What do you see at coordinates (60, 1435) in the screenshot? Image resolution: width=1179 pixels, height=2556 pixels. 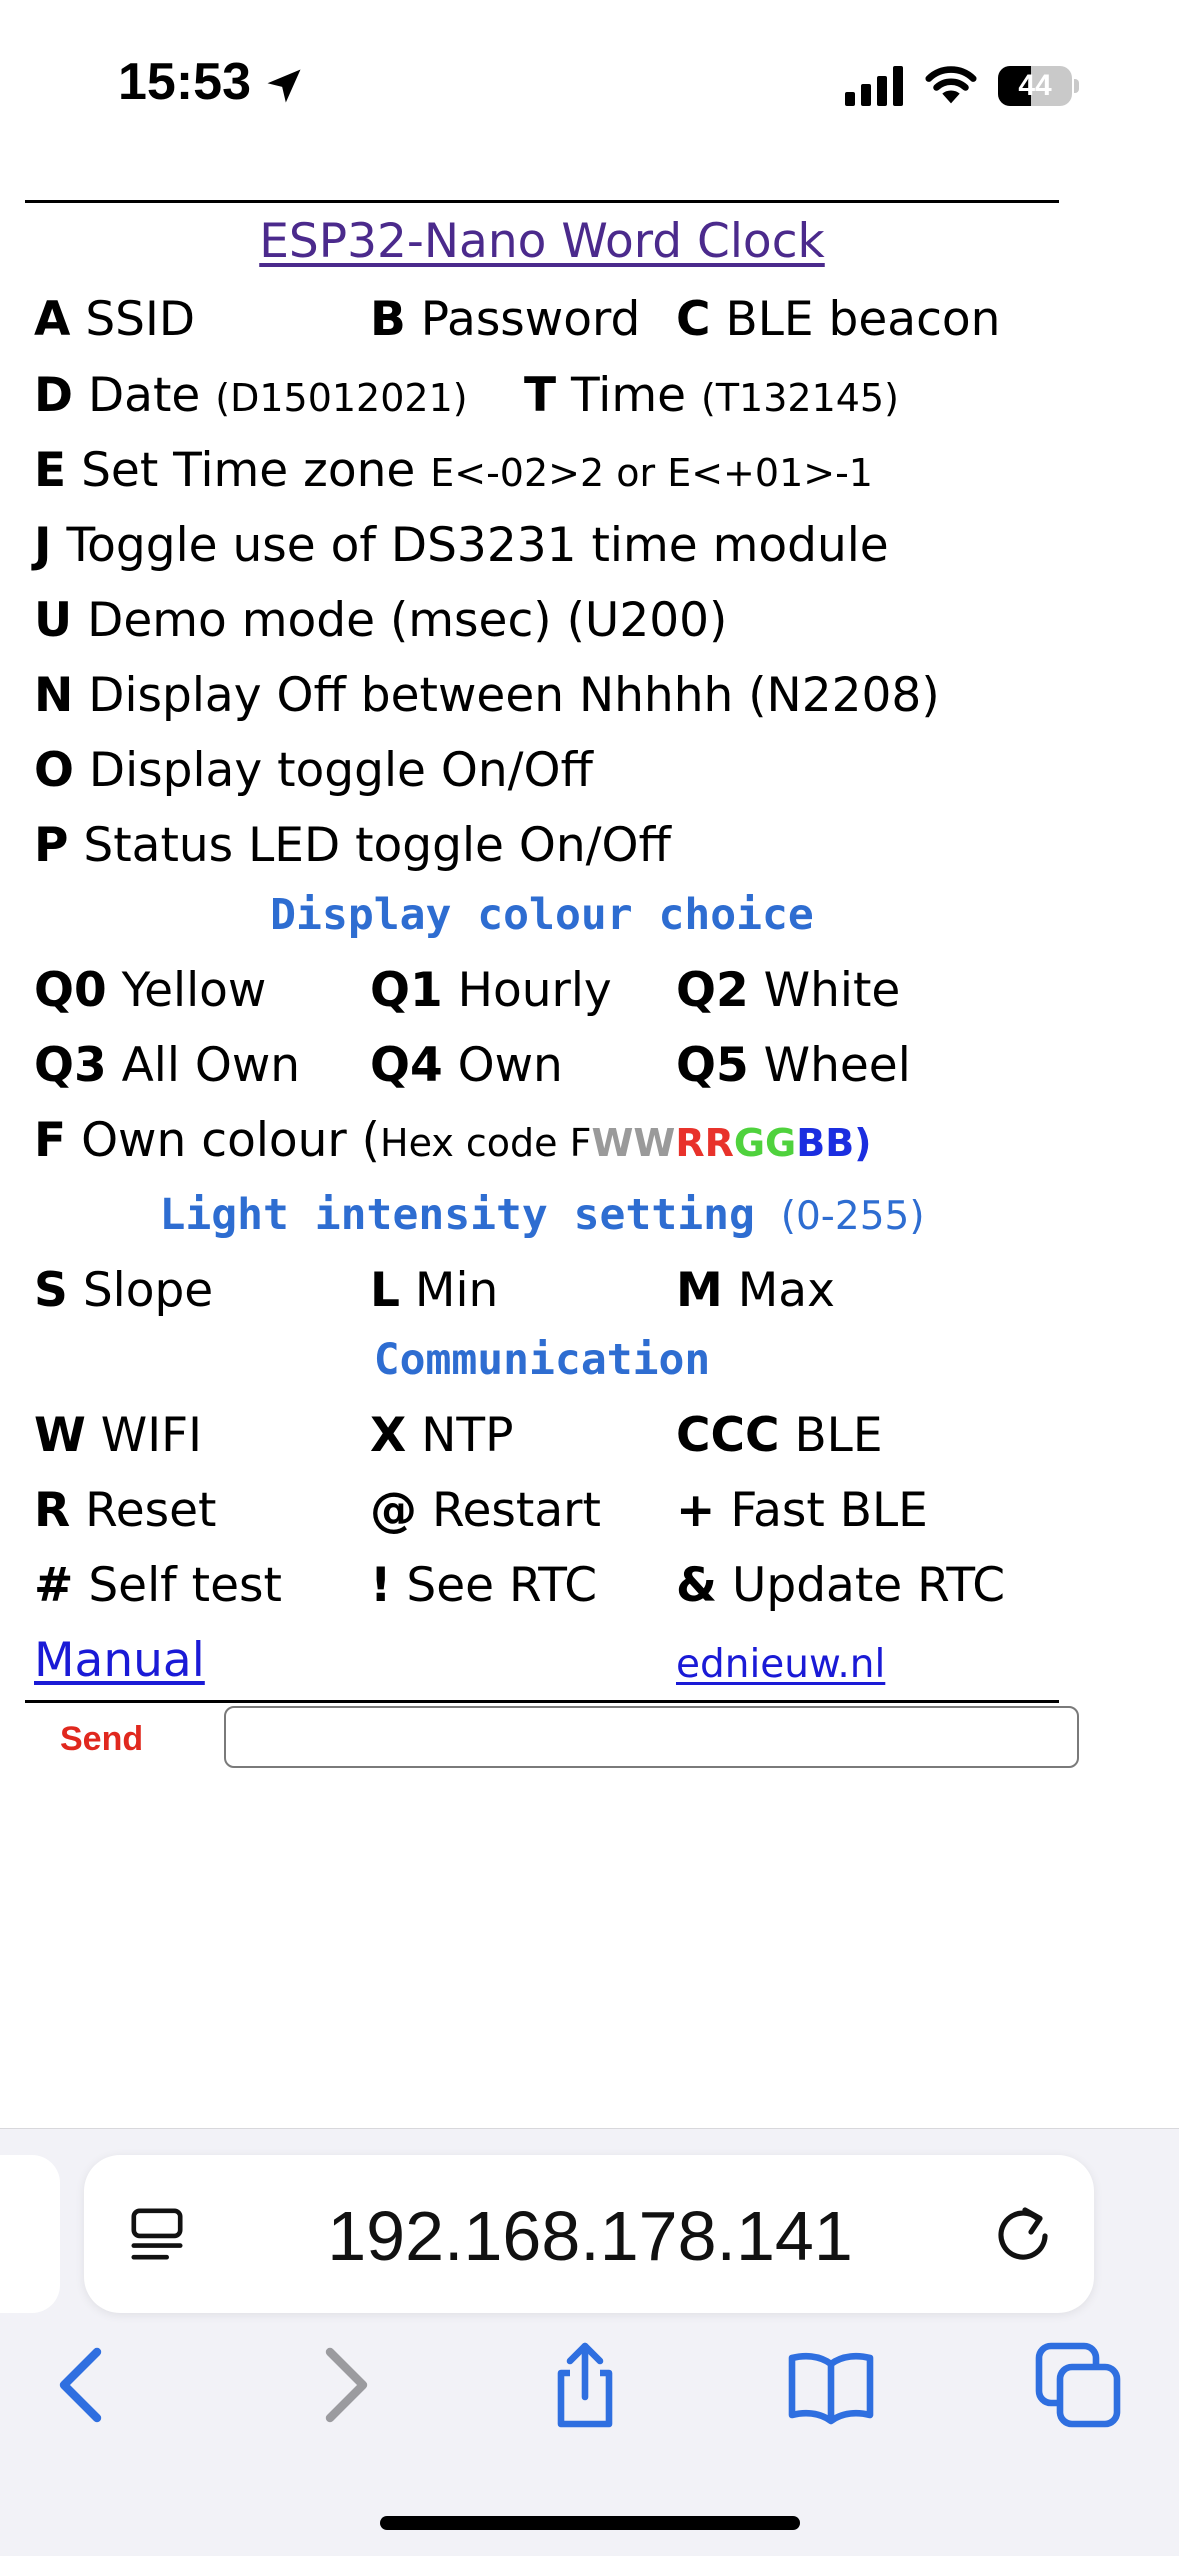 I see `command-key: W` at bounding box center [60, 1435].